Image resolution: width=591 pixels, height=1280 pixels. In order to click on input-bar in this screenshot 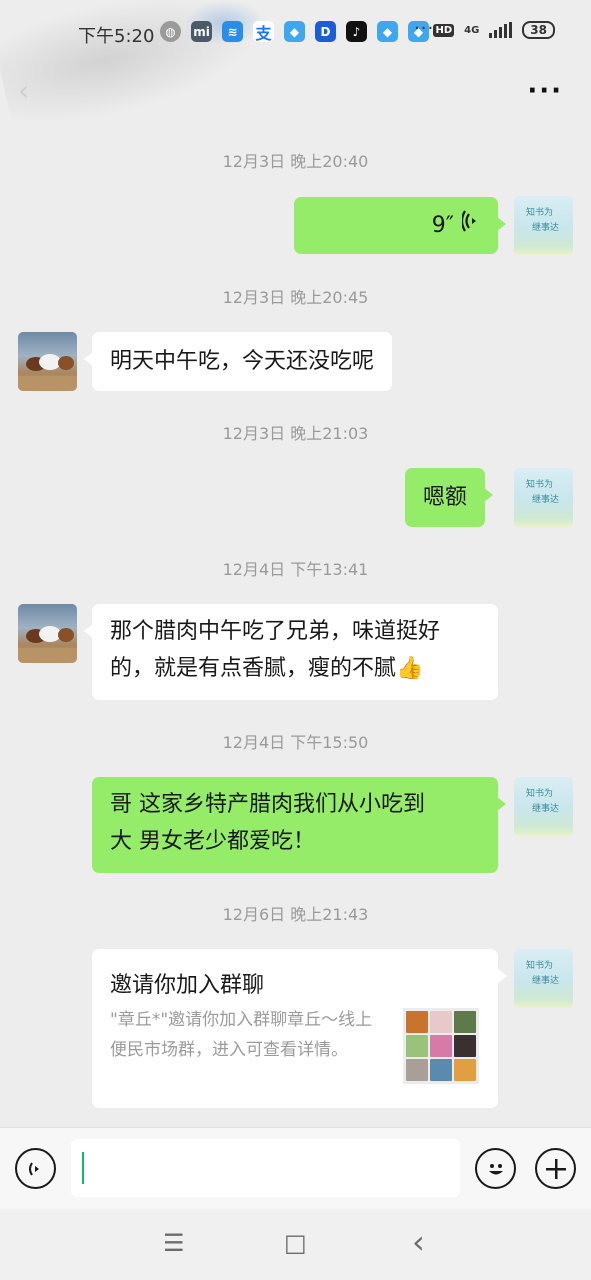, I will do `click(295, 1168)`.